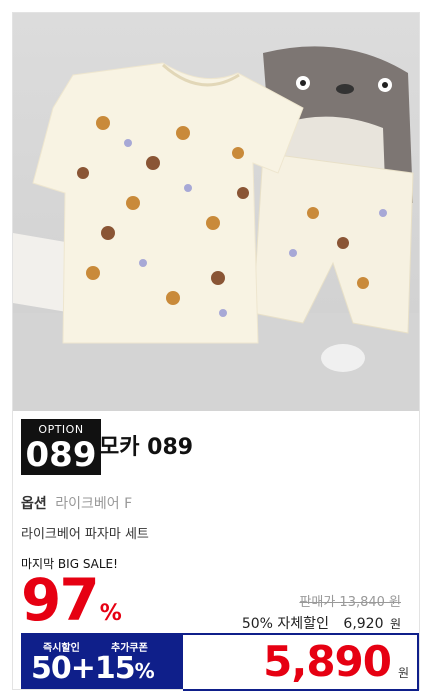  I want to click on product-title: 모카 089, so click(146, 447).